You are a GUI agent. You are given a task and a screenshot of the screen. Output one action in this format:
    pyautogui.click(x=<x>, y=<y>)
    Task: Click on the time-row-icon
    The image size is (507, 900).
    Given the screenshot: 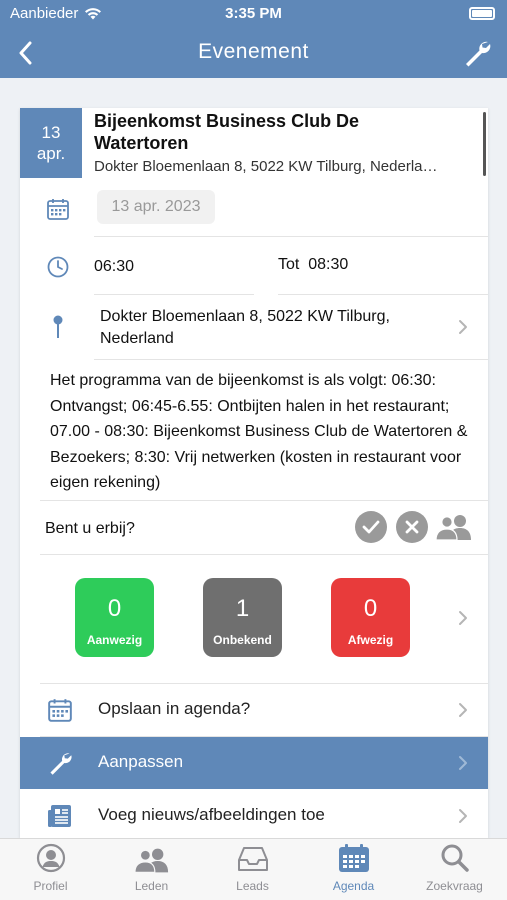 What is the action you would take?
    pyautogui.click(x=58, y=267)
    